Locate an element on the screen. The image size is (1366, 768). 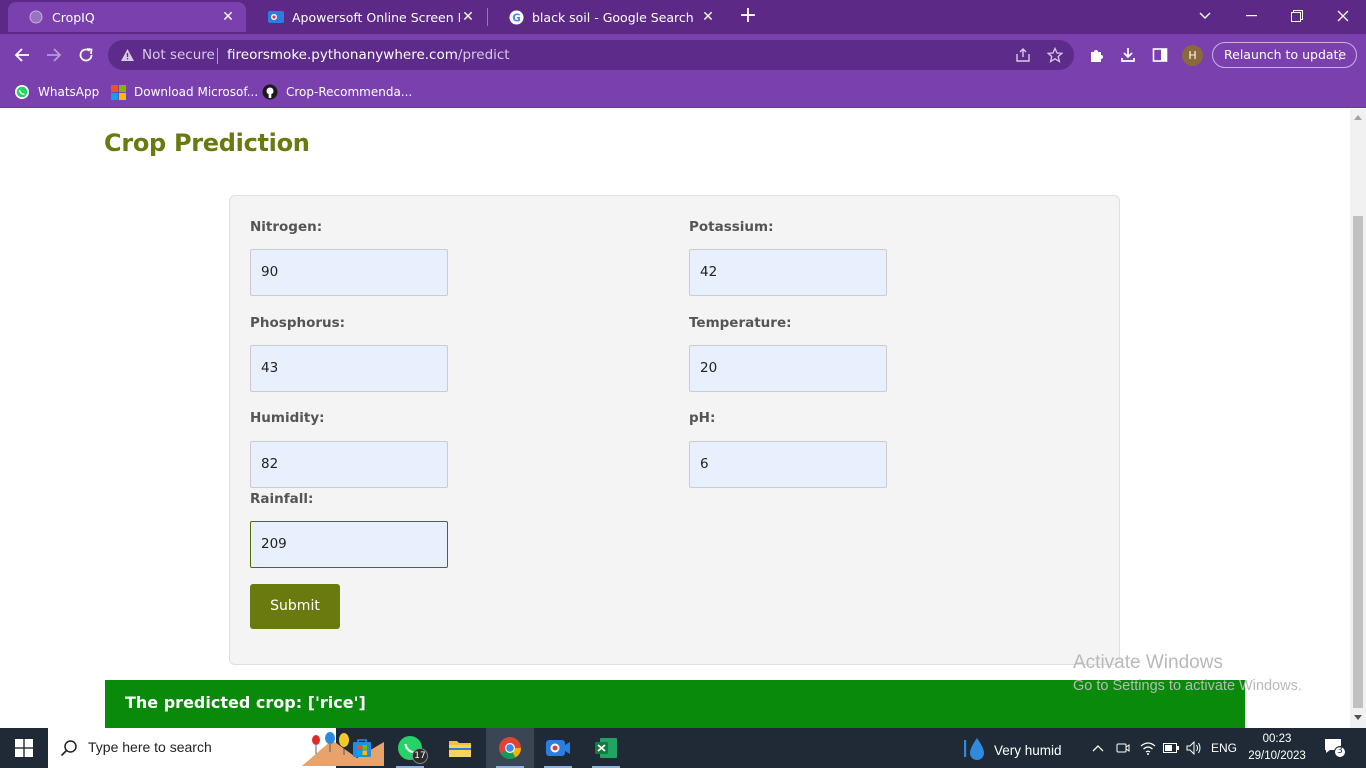
restore-button is located at coordinates (1297, 16).